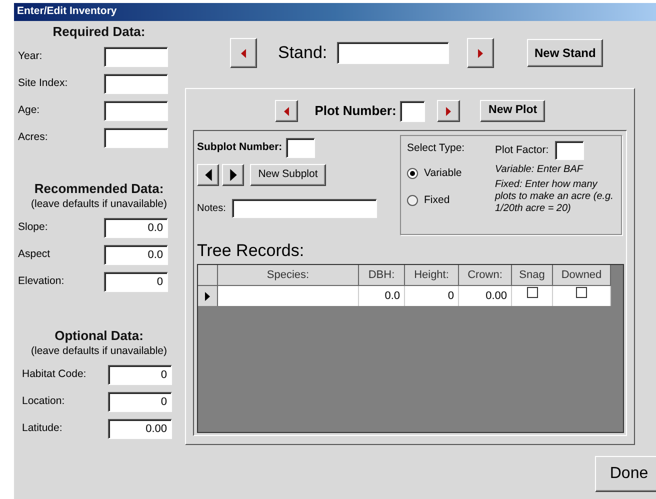  I want to click on previous-subplot-button, so click(208, 175).